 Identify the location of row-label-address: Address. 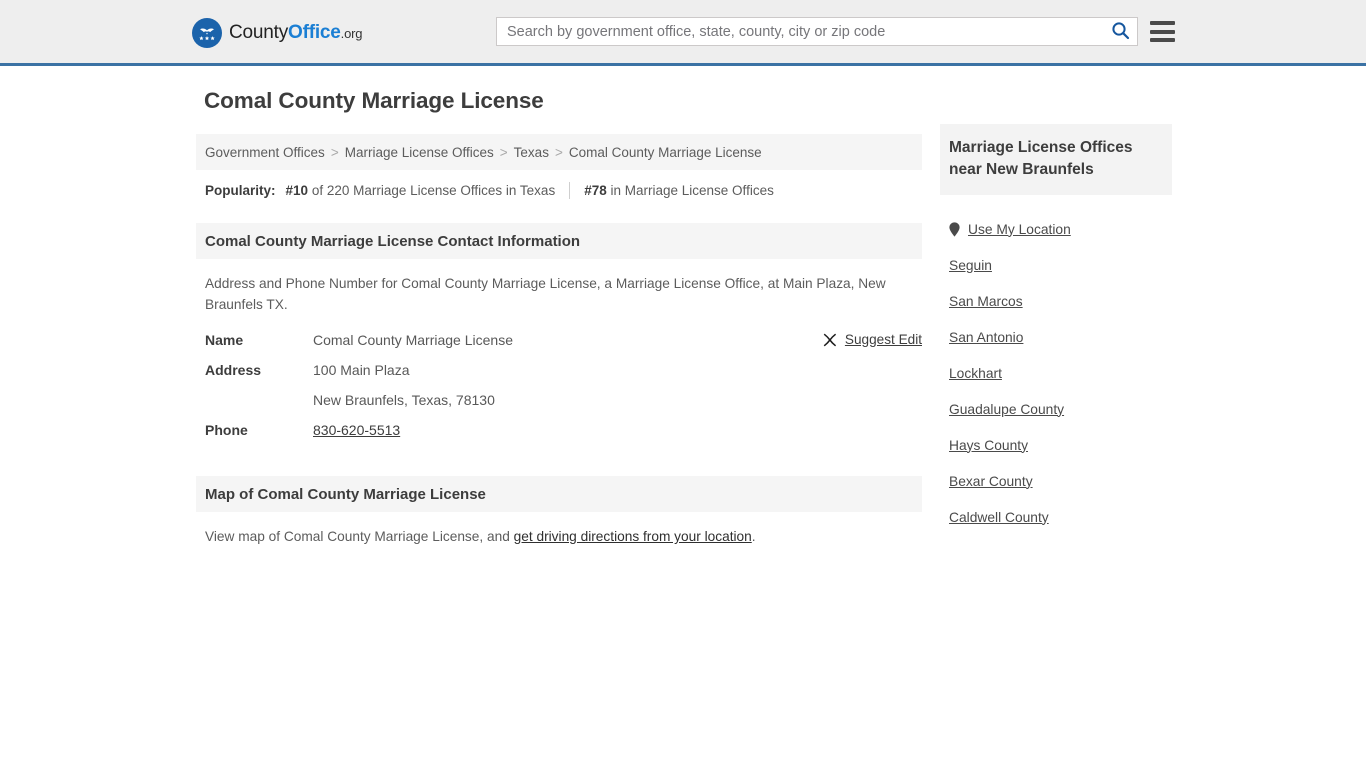
(233, 370).